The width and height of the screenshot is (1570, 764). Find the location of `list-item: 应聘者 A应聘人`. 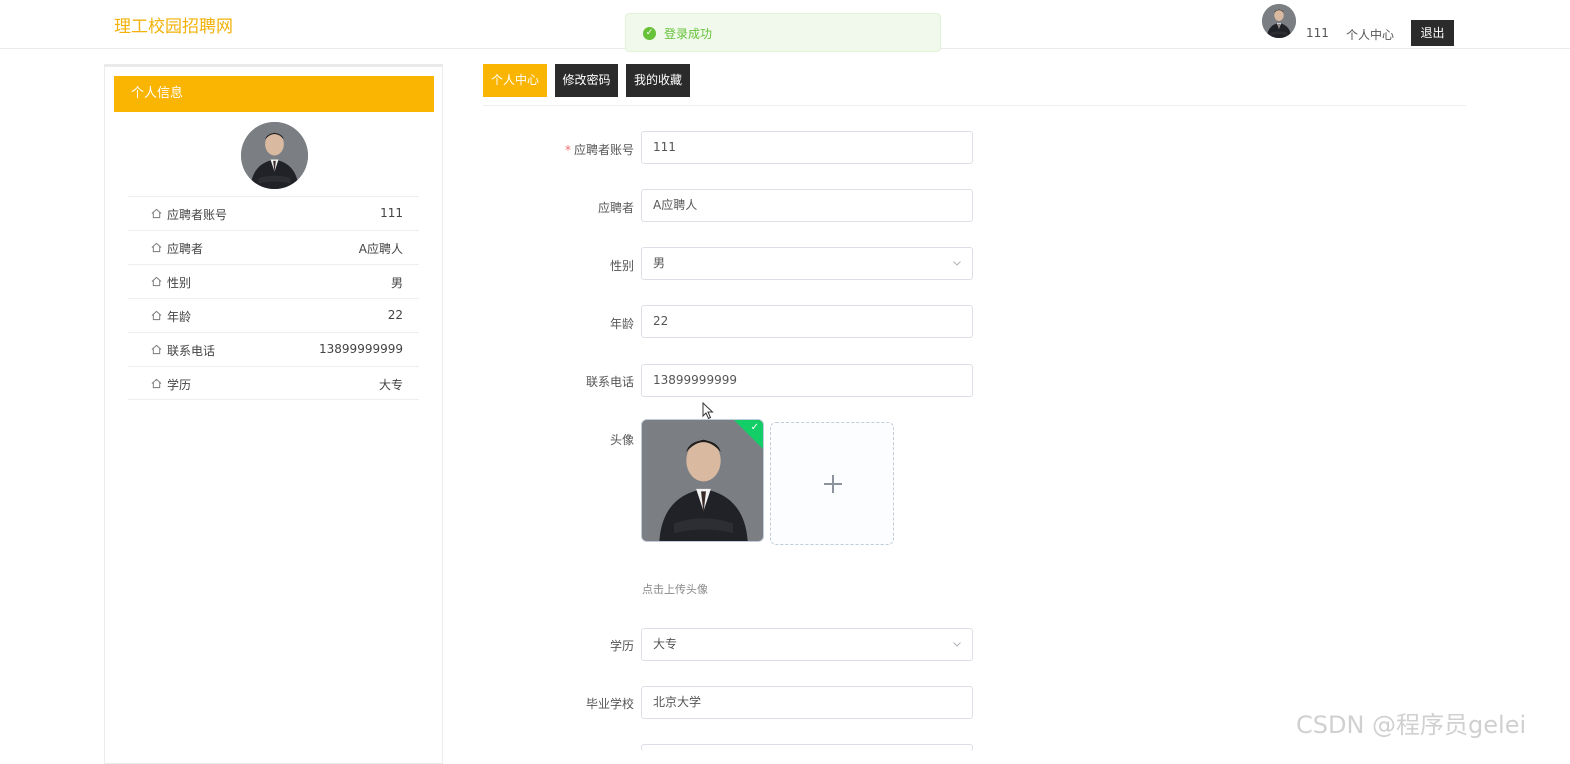

list-item: 应聘者 A应聘人 is located at coordinates (273, 247).